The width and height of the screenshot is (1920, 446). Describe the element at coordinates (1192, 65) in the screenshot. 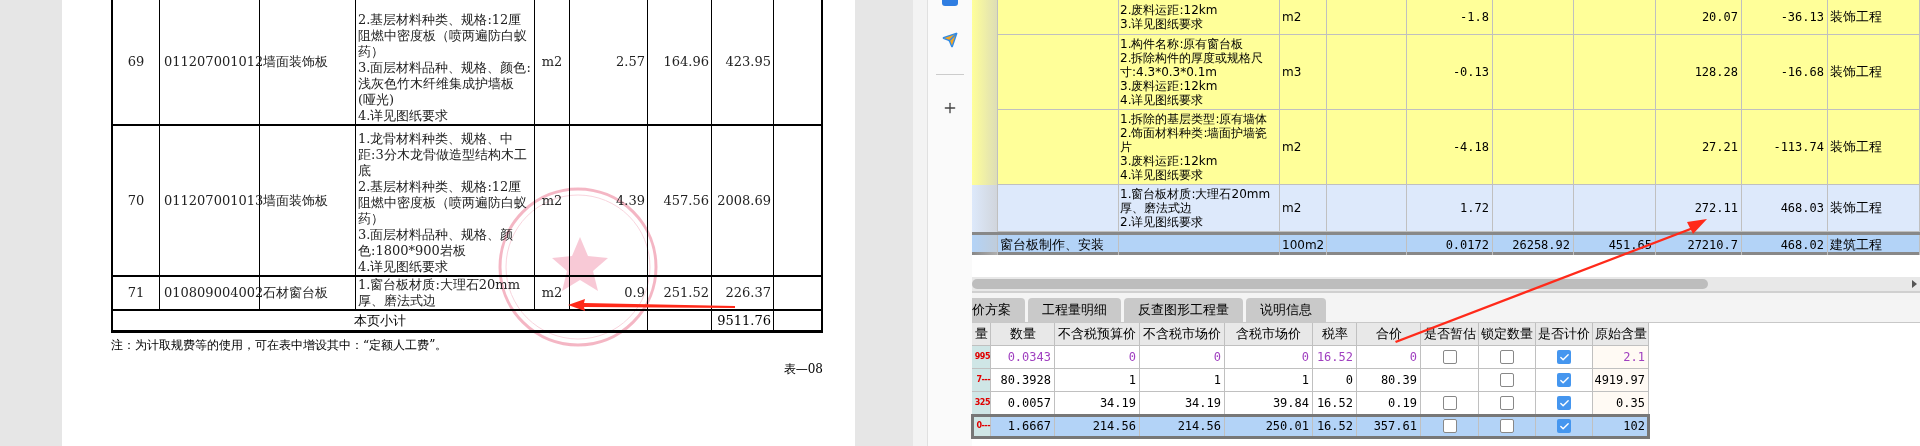

I see `description-text: 2.拆除构件的厚度或规格尺寸:4.3*0.3*0.1m` at that location.